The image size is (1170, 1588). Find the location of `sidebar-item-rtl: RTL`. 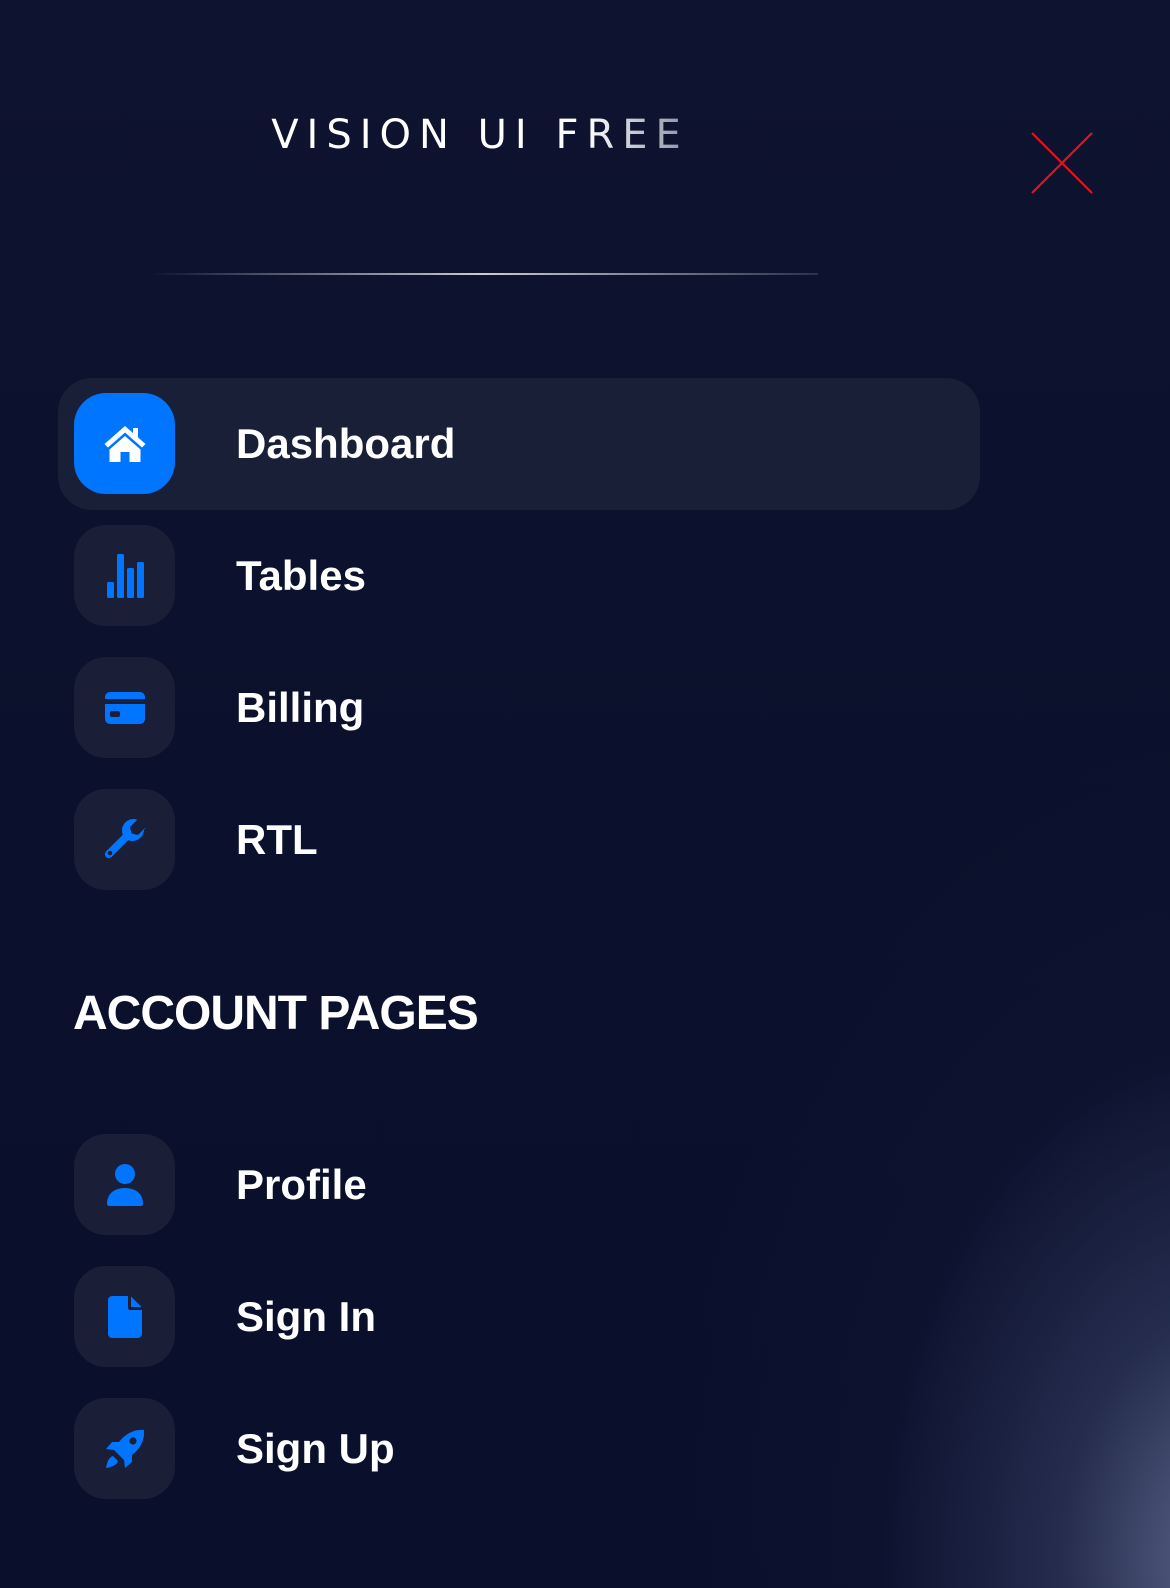

sidebar-item-rtl: RTL is located at coordinates (519, 840).